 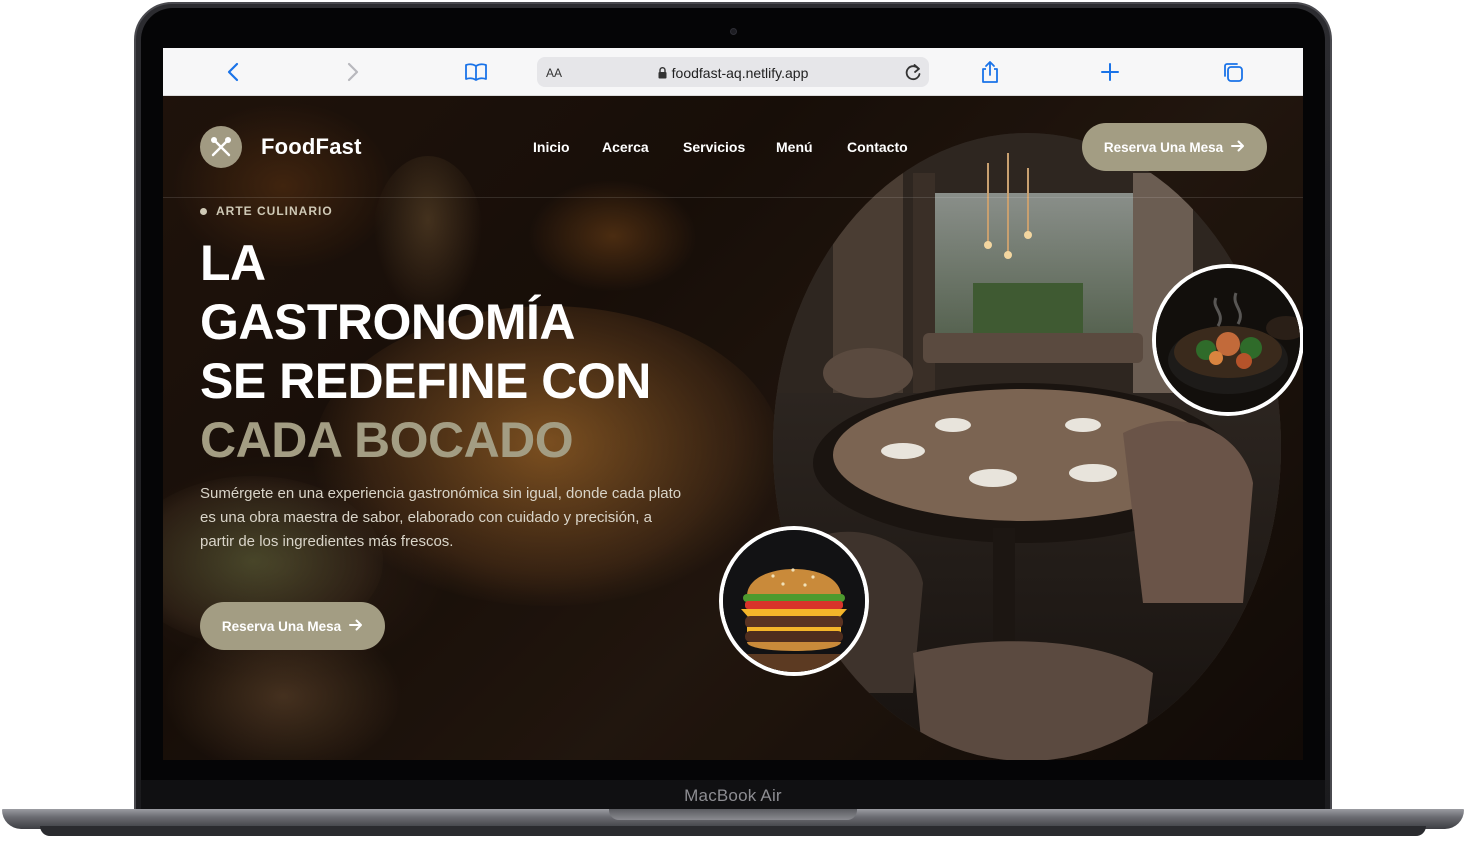 What do you see at coordinates (233, 72) in the screenshot?
I see `back-icon` at bounding box center [233, 72].